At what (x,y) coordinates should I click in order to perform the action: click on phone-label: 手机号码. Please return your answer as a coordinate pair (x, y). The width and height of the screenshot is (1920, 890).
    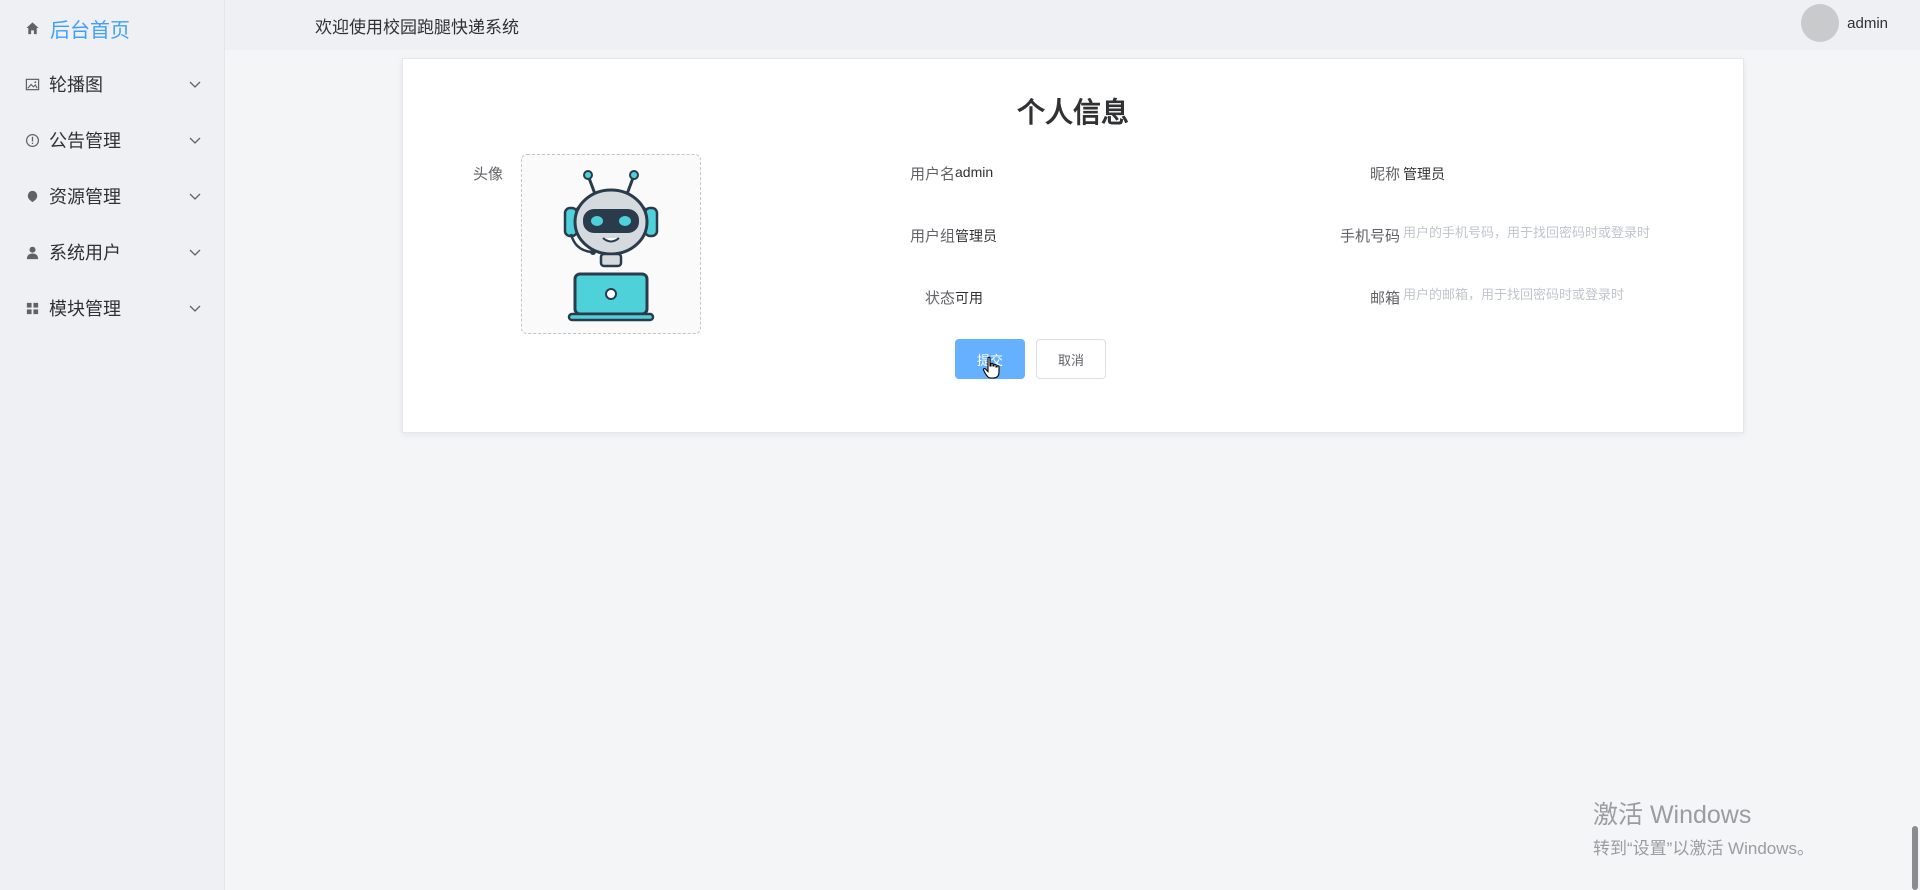
    Looking at the image, I should click on (1369, 236).